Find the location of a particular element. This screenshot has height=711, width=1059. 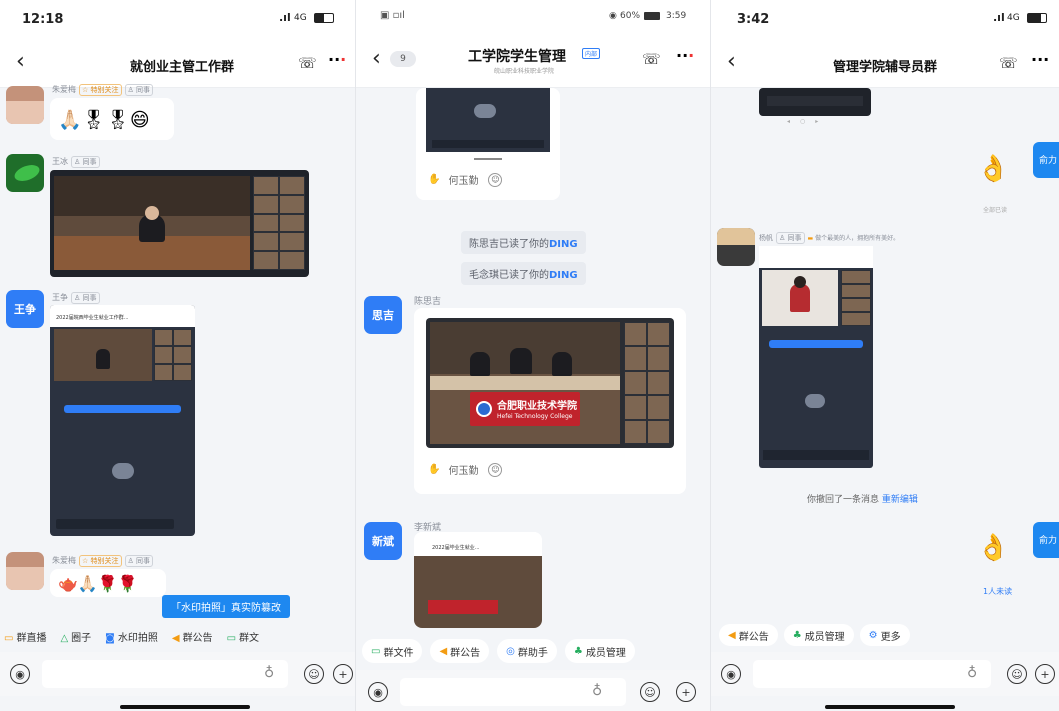

meeting-thumbnails is located at coordinates (647, 383).